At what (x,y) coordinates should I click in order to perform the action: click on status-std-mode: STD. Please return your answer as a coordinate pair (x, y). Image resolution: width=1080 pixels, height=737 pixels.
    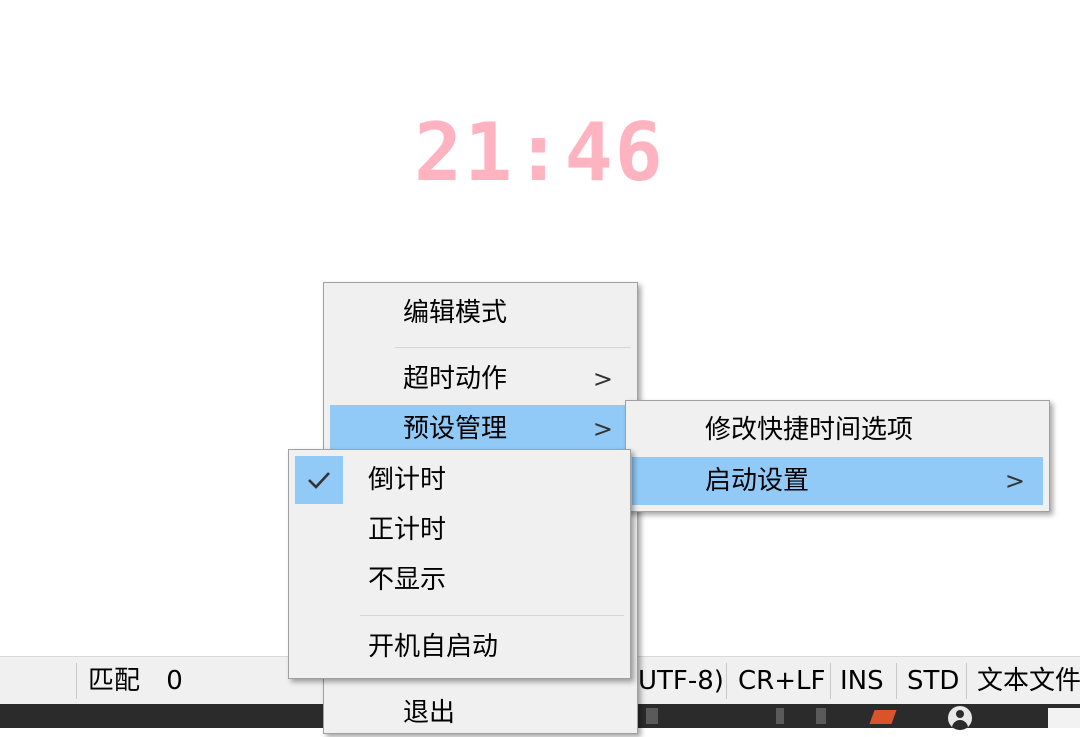
    Looking at the image, I should click on (928, 681).